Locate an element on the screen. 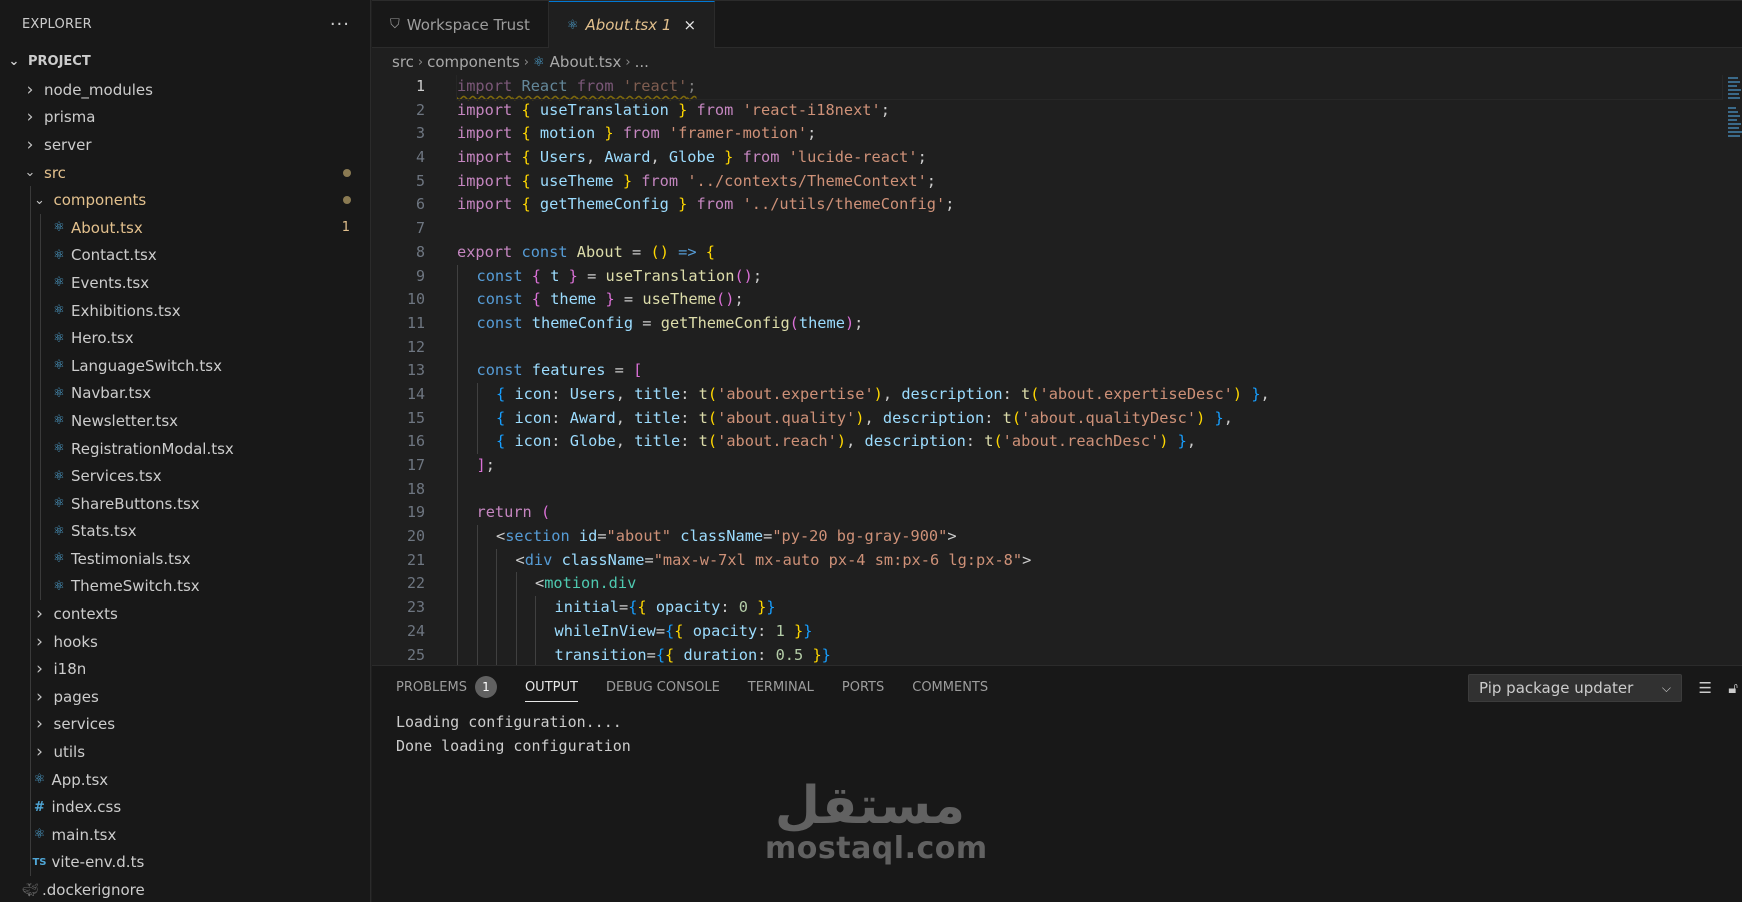  output-channel-select: Pip package updater ⌵ is located at coordinates (1575, 688).